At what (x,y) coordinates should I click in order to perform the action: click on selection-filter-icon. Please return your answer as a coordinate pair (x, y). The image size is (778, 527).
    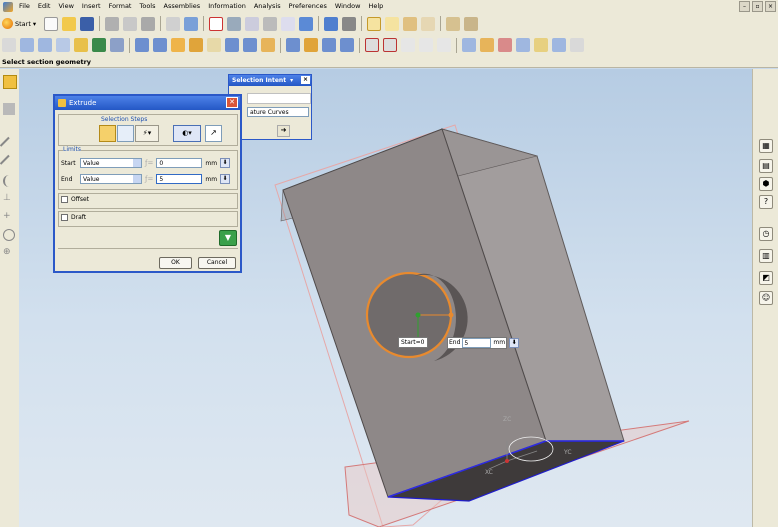
    Looking at the image, I should click on (191, 23).